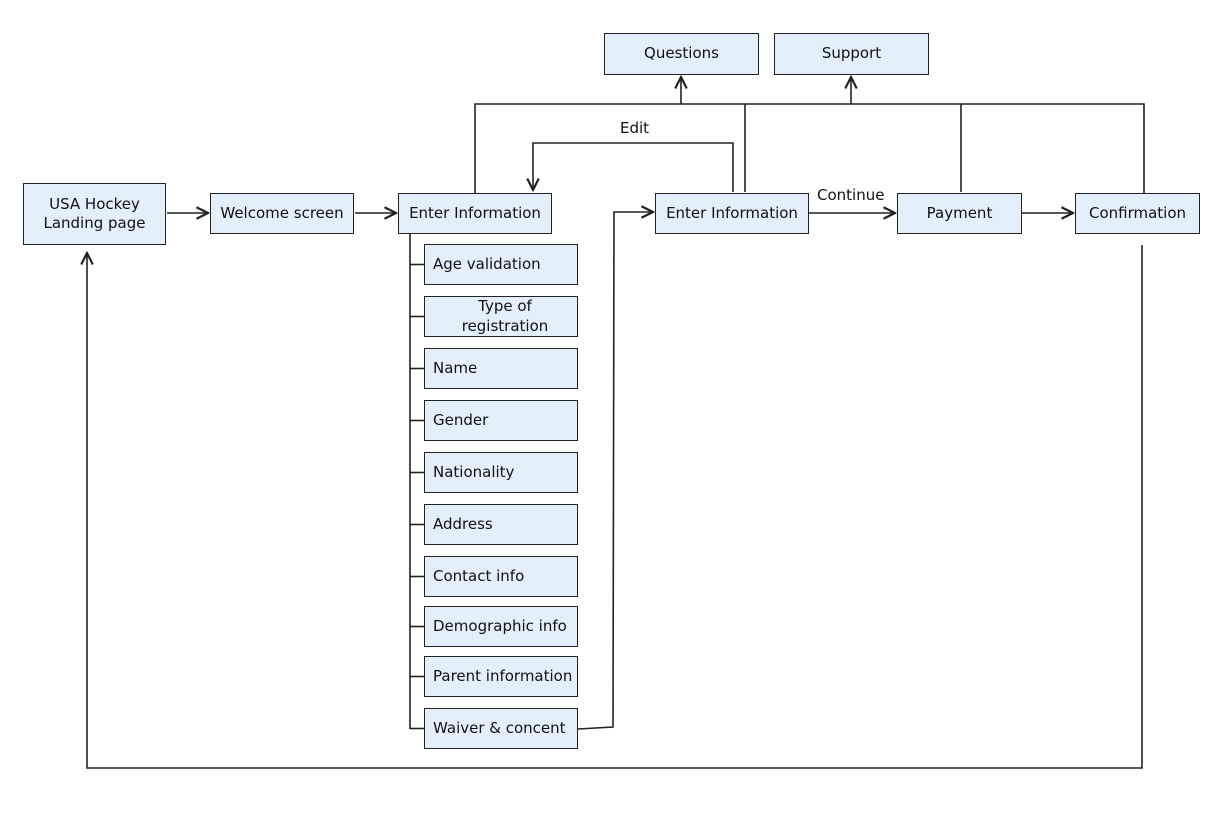 The image size is (1222, 816). Describe the element at coordinates (501, 576) in the screenshot. I see `sub-item: Contact info` at that location.